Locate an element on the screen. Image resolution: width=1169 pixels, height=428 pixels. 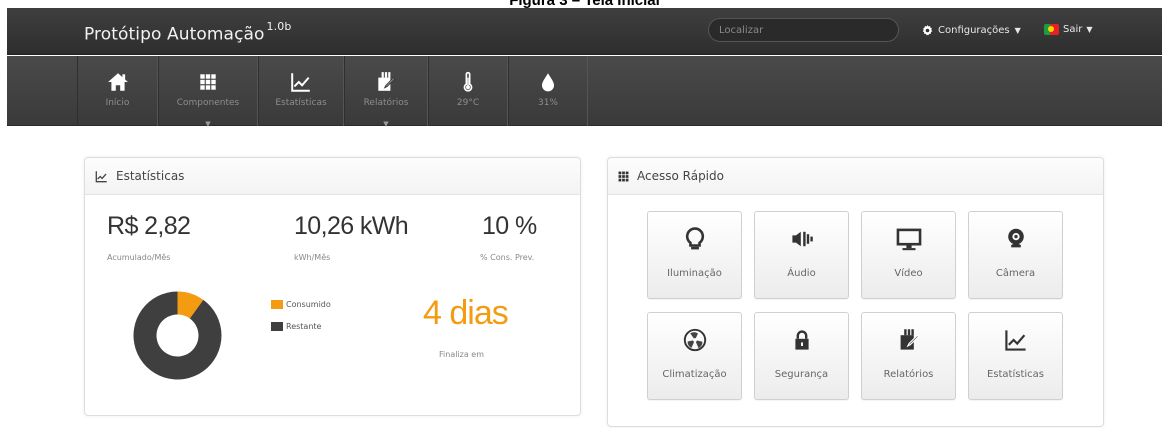
nav-item-estatisticas: Estatísticas is located at coordinates (301, 91).